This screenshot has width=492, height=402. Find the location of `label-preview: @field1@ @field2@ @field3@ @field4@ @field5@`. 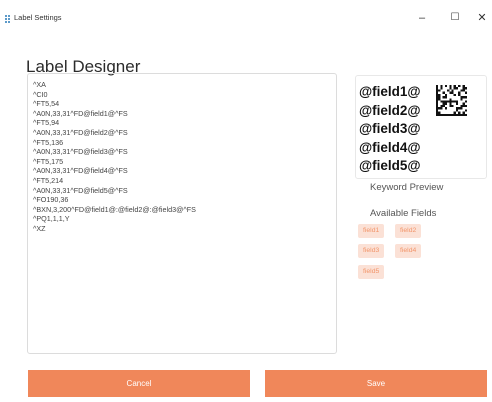

label-preview: @field1@ @field2@ @field3@ @field4@ @field5@ is located at coordinates (421, 127).